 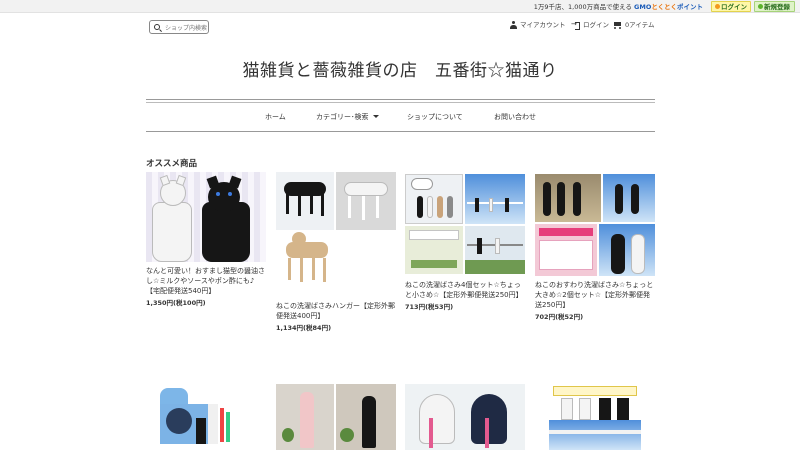 I want to click on shop-search-input: ショップ内検索, so click(x=179, y=27).